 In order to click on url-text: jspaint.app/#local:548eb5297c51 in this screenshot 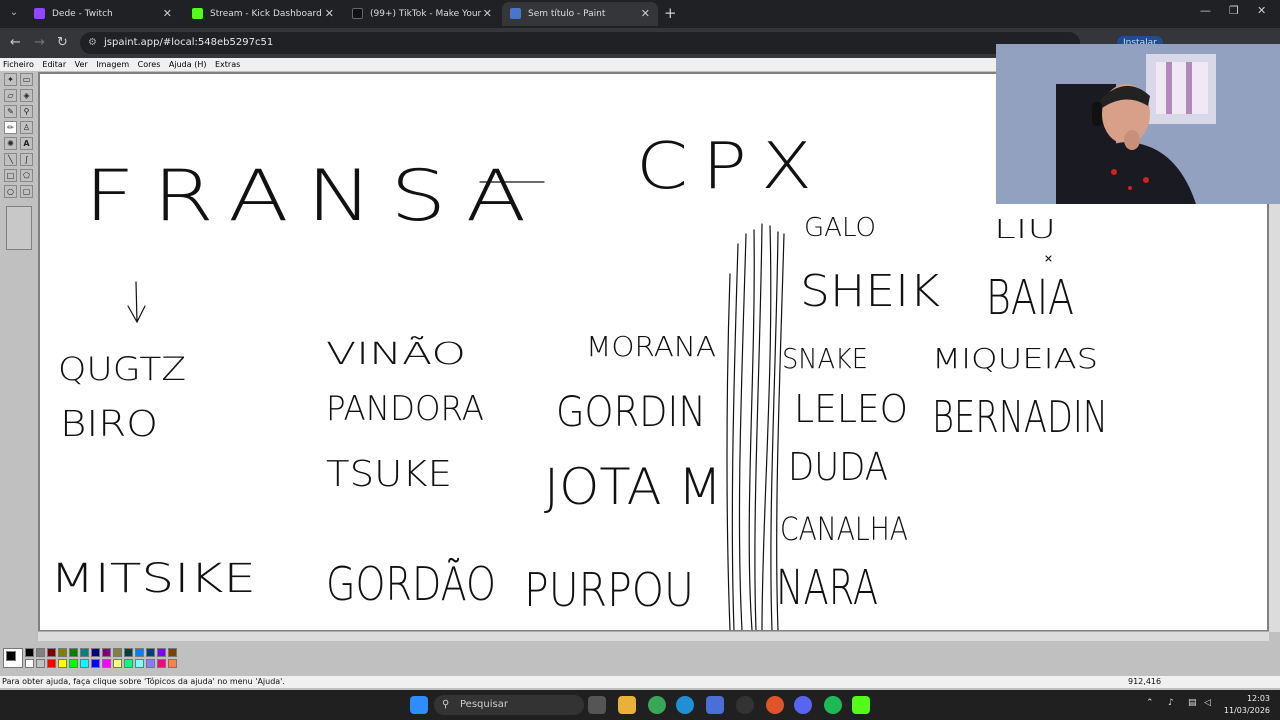, I will do `click(189, 42)`.